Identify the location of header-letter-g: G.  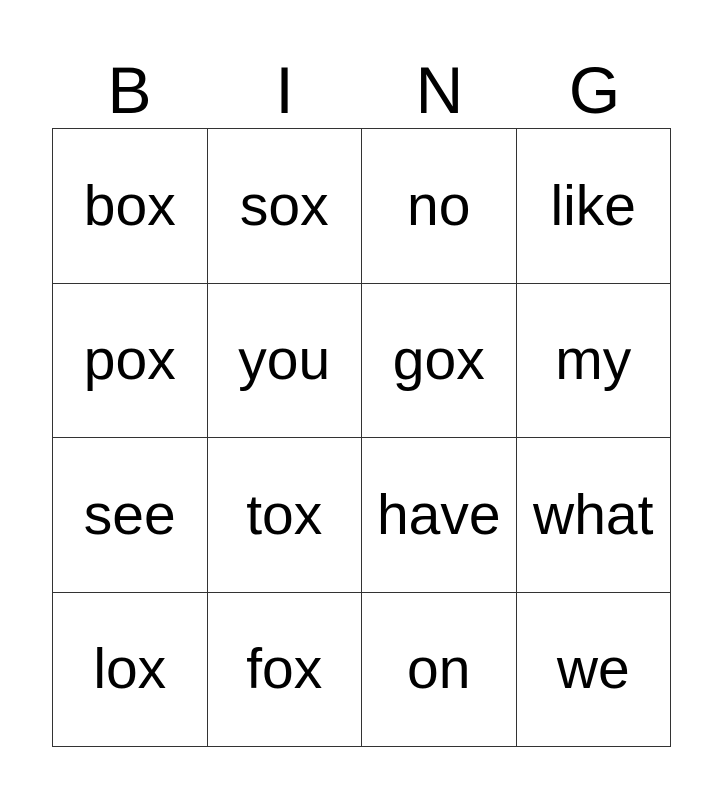
(594, 90).